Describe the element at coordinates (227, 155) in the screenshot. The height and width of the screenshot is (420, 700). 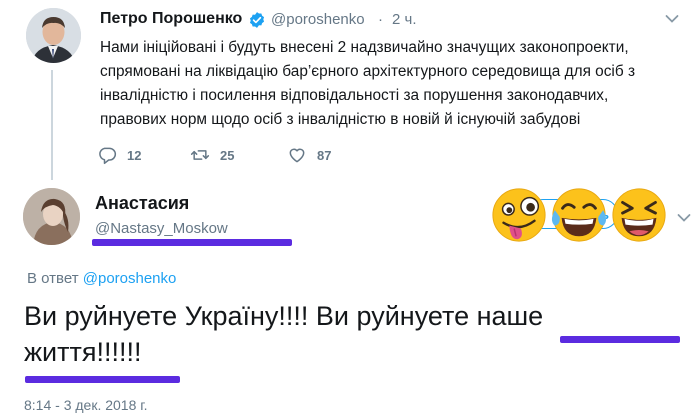
I see `retweet-count: 25` at that location.